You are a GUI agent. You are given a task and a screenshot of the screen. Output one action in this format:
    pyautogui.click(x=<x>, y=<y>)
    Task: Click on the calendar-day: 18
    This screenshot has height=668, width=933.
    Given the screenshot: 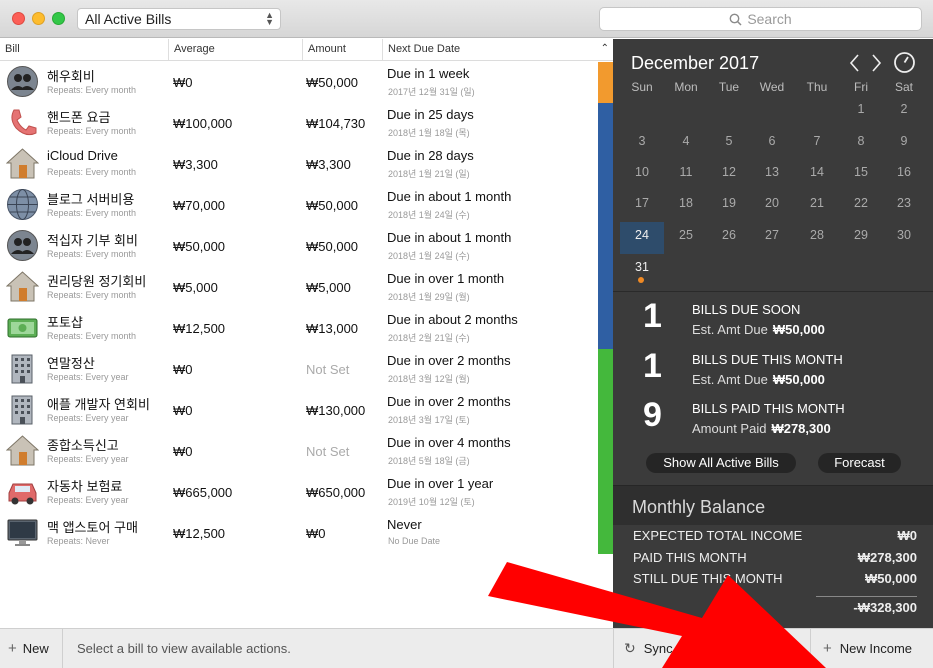 What is the action you would take?
    pyautogui.click(x=686, y=203)
    